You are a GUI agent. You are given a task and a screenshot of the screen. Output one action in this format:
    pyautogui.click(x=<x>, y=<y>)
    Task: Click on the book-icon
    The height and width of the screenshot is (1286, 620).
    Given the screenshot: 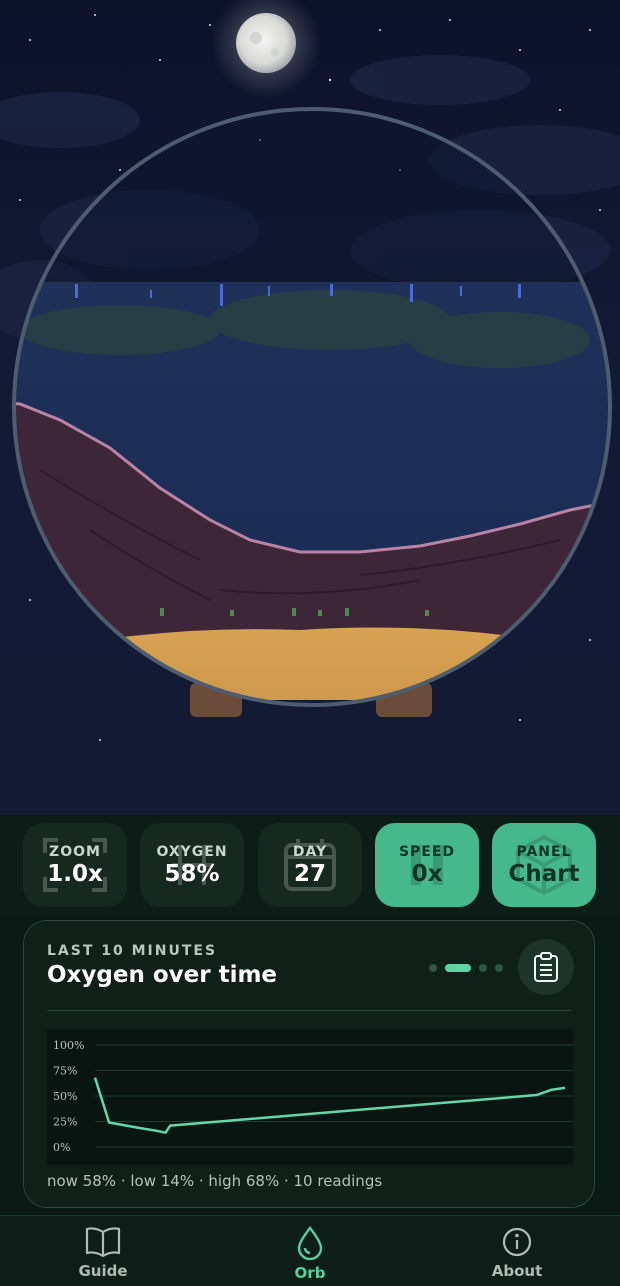 What is the action you would take?
    pyautogui.click(x=103, y=1242)
    